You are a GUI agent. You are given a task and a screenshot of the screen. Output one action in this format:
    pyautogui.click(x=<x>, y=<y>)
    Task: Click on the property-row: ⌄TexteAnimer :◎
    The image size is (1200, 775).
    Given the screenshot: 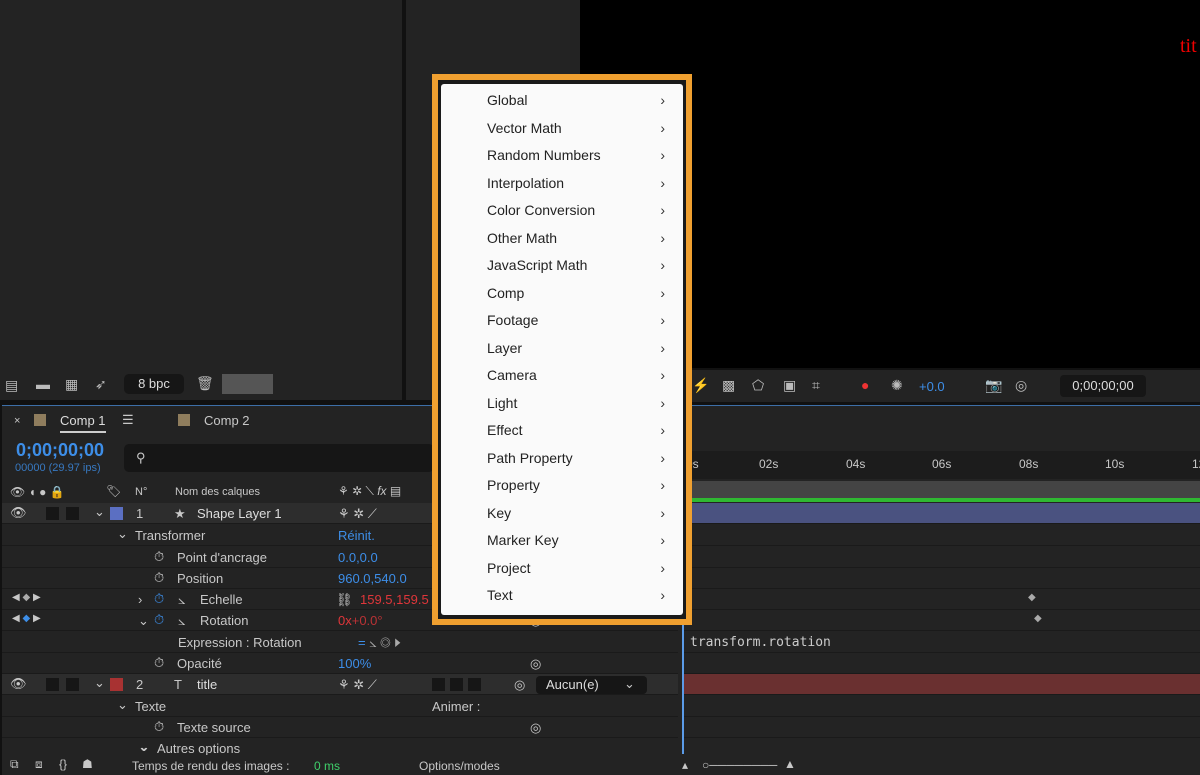 What is the action you would take?
    pyautogui.click(x=340, y=706)
    